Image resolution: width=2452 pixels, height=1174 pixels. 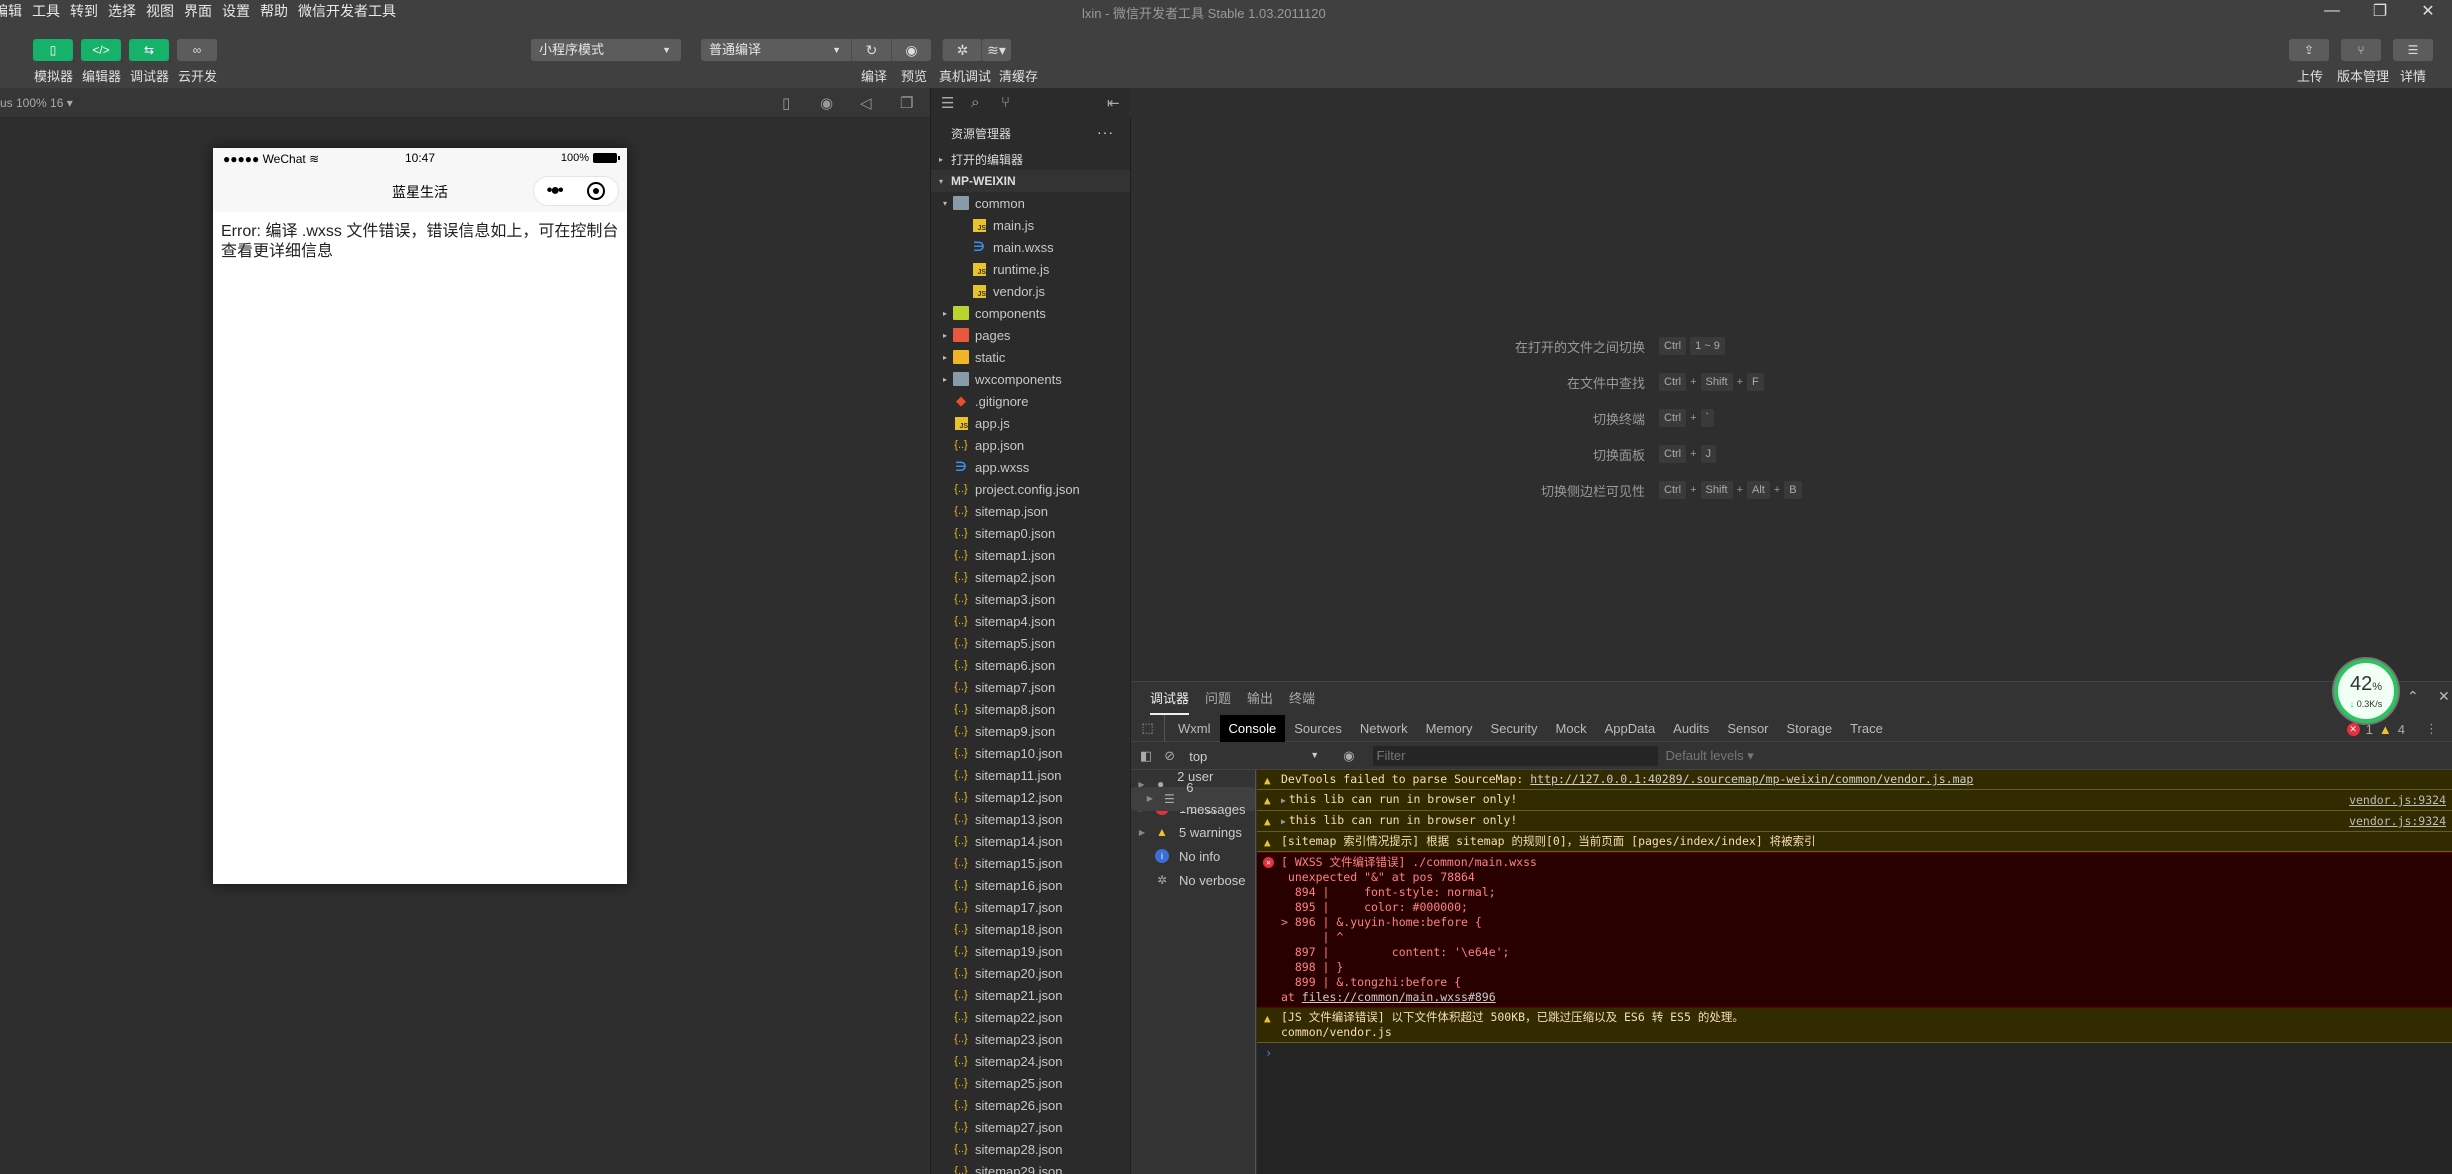 What do you see at coordinates (1630, 728) in the screenshot?
I see `panel-tab-appdata: AppData` at bounding box center [1630, 728].